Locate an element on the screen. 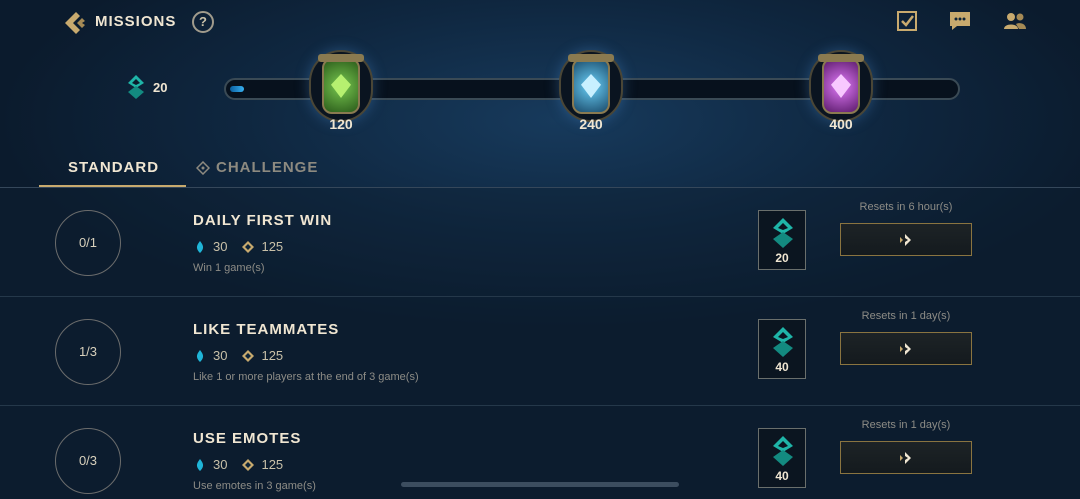 This screenshot has height=499, width=1080. mission-description: Use emotes in 3 game(s) is located at coordinates (254, 486).